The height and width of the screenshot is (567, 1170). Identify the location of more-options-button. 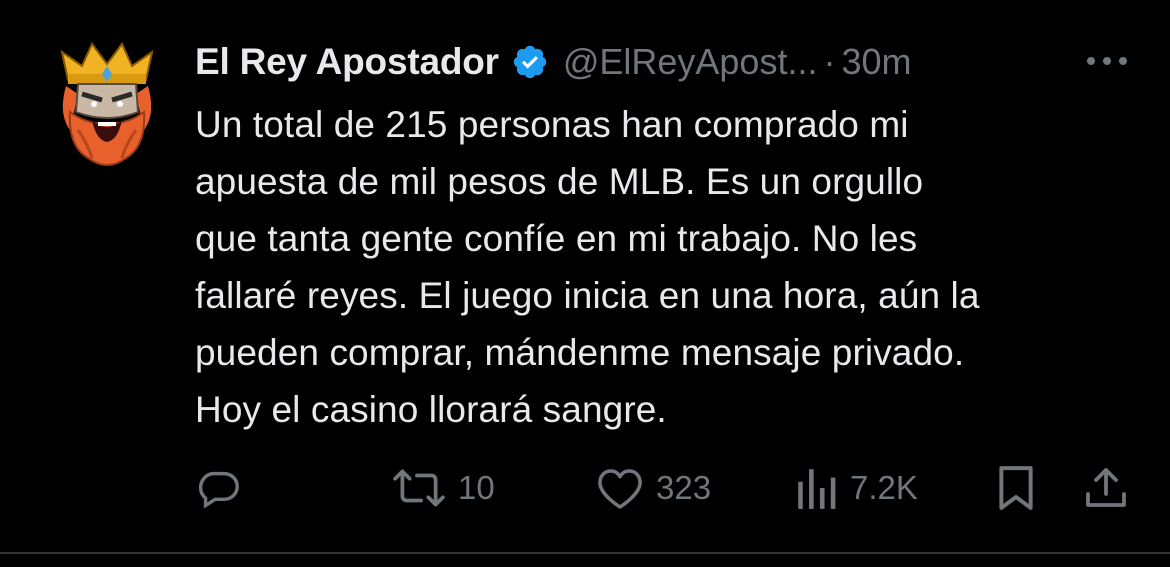
(1107, 61).